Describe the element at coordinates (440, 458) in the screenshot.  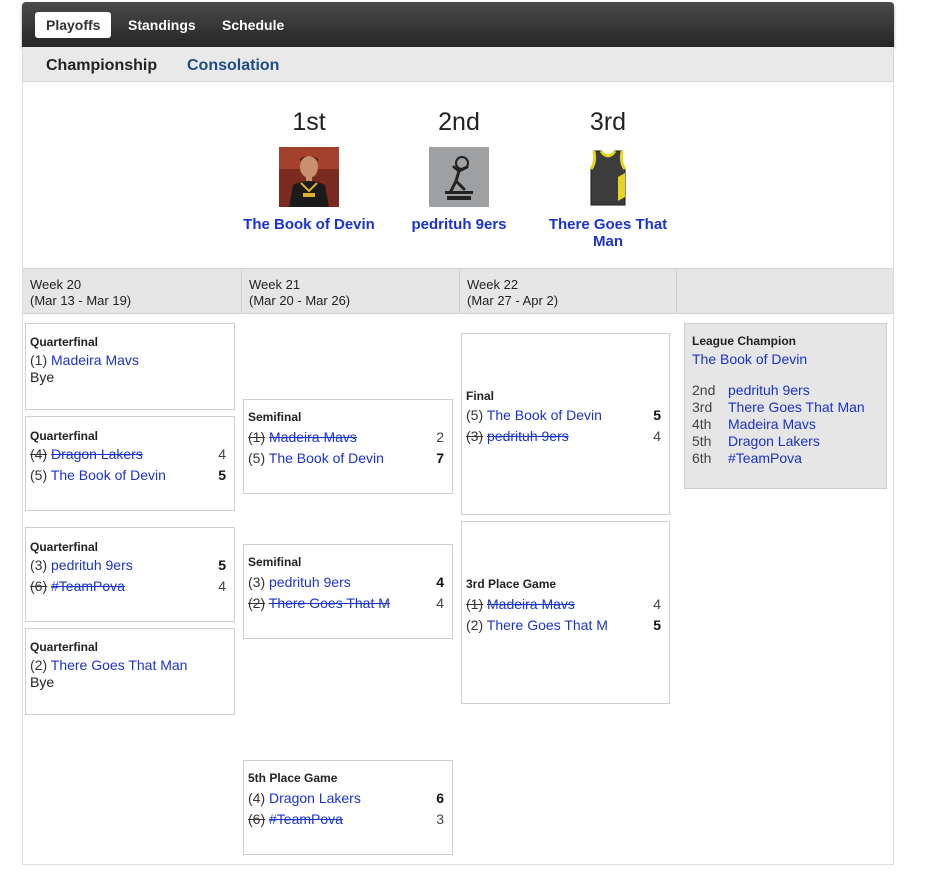
I see `score: 7` at that location.